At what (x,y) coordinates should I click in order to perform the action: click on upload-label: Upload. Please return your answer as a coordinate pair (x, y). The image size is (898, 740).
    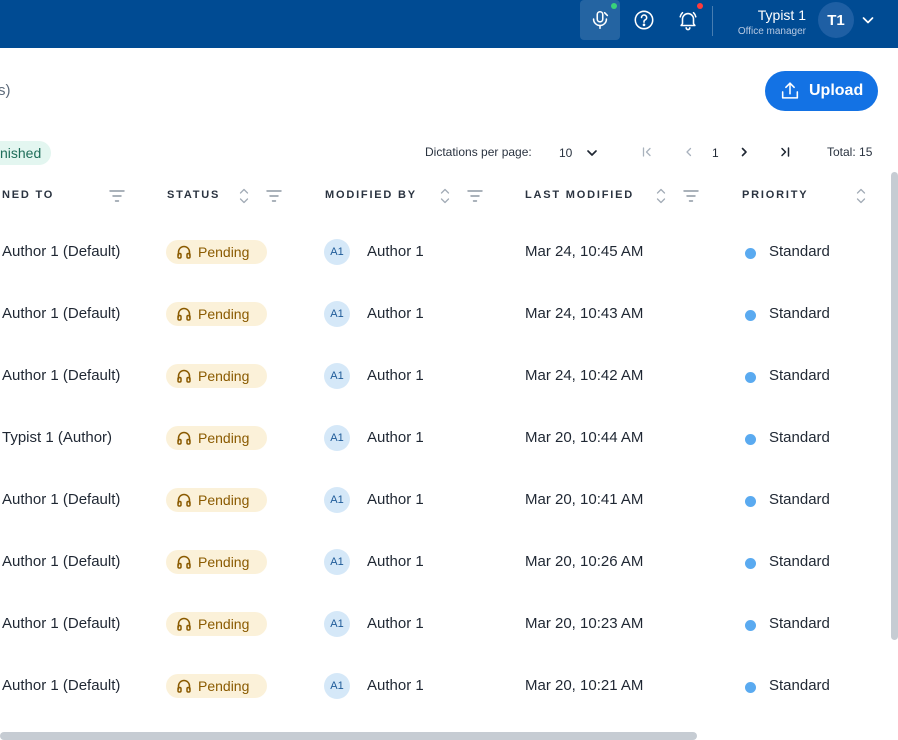
    Looking at the image, I should click on (836, 90).